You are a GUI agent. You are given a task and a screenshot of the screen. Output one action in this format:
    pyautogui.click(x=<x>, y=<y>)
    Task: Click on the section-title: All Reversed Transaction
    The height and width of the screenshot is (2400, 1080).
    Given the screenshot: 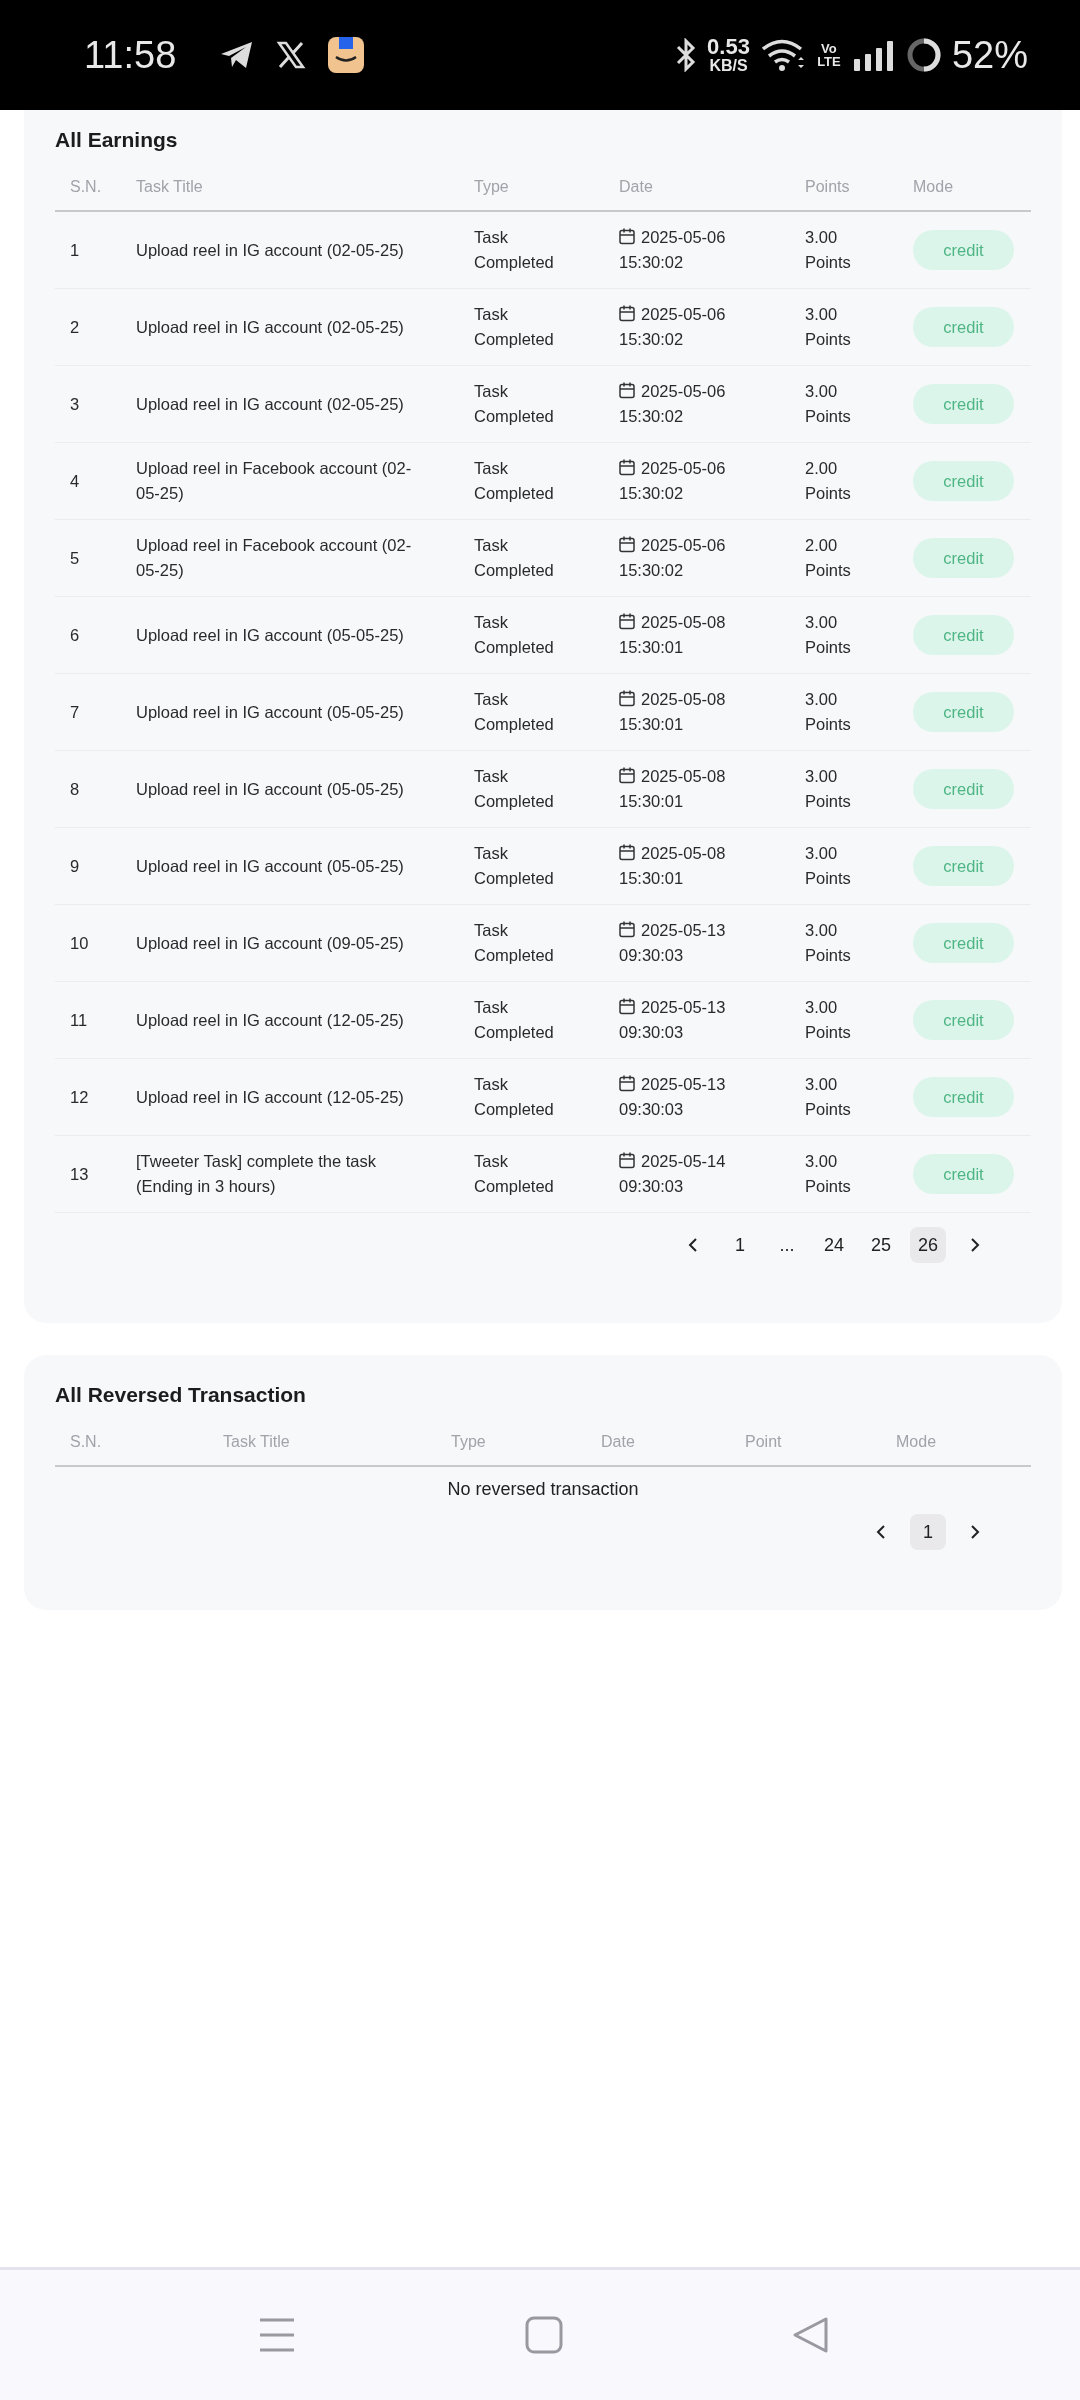 What is the action you would take?
    pyautogui.click(x=181, y=1395)
    